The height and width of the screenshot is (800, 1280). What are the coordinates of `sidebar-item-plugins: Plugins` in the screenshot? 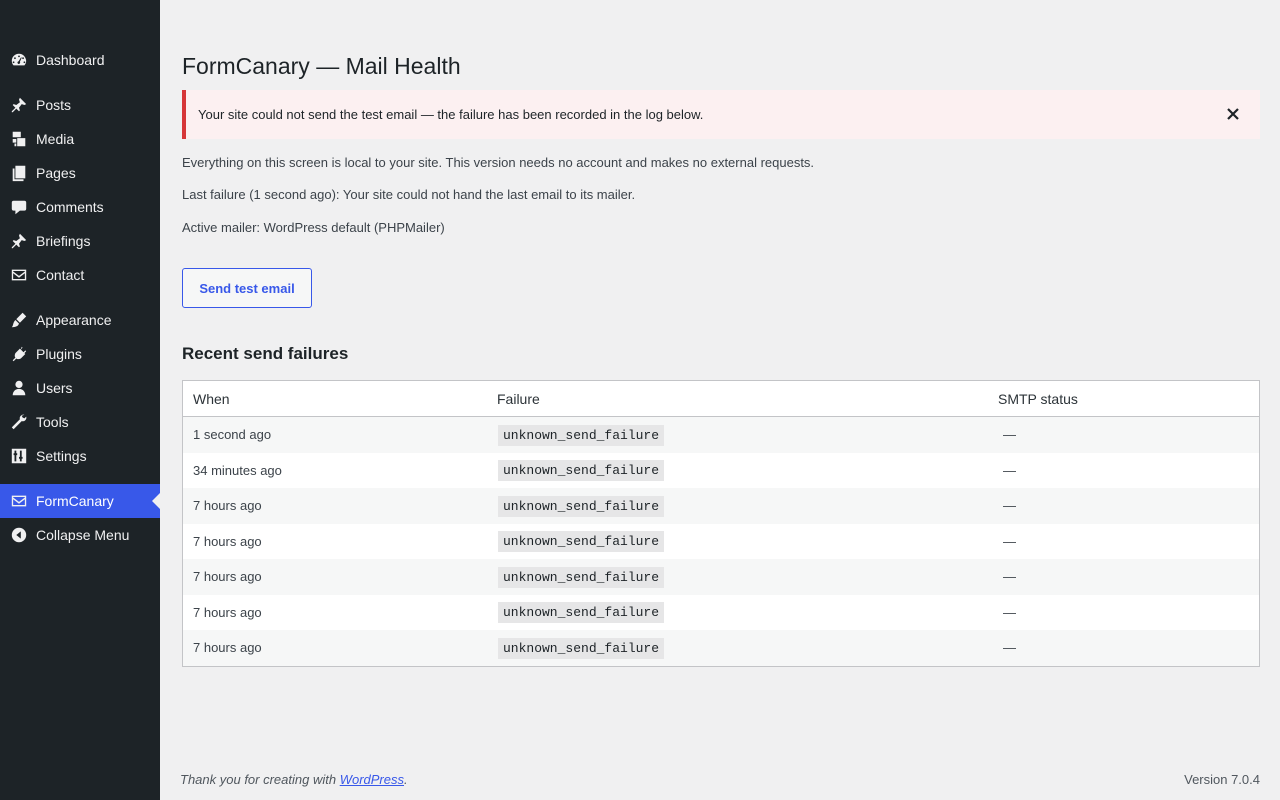 It's located at (80, 354).